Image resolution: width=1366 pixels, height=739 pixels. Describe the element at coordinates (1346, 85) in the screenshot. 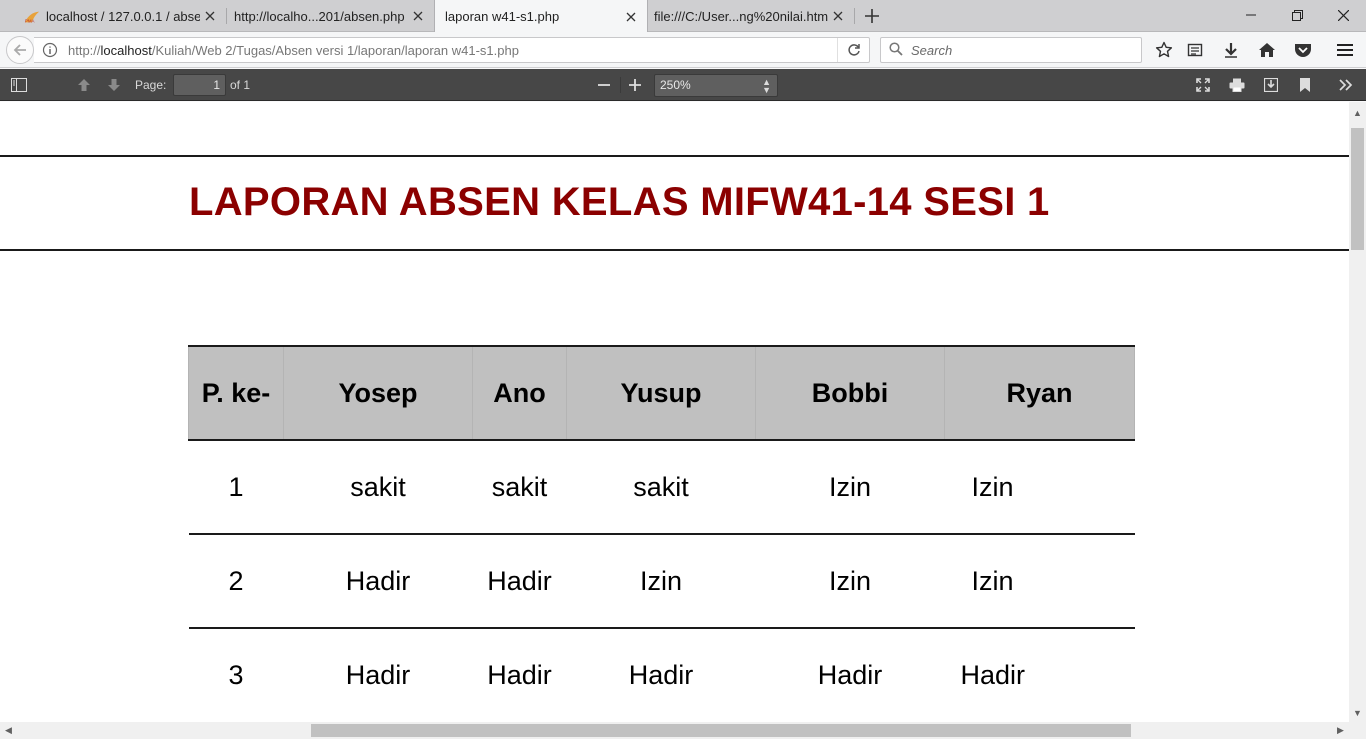

I see `tools-chevron-icon` at that location.